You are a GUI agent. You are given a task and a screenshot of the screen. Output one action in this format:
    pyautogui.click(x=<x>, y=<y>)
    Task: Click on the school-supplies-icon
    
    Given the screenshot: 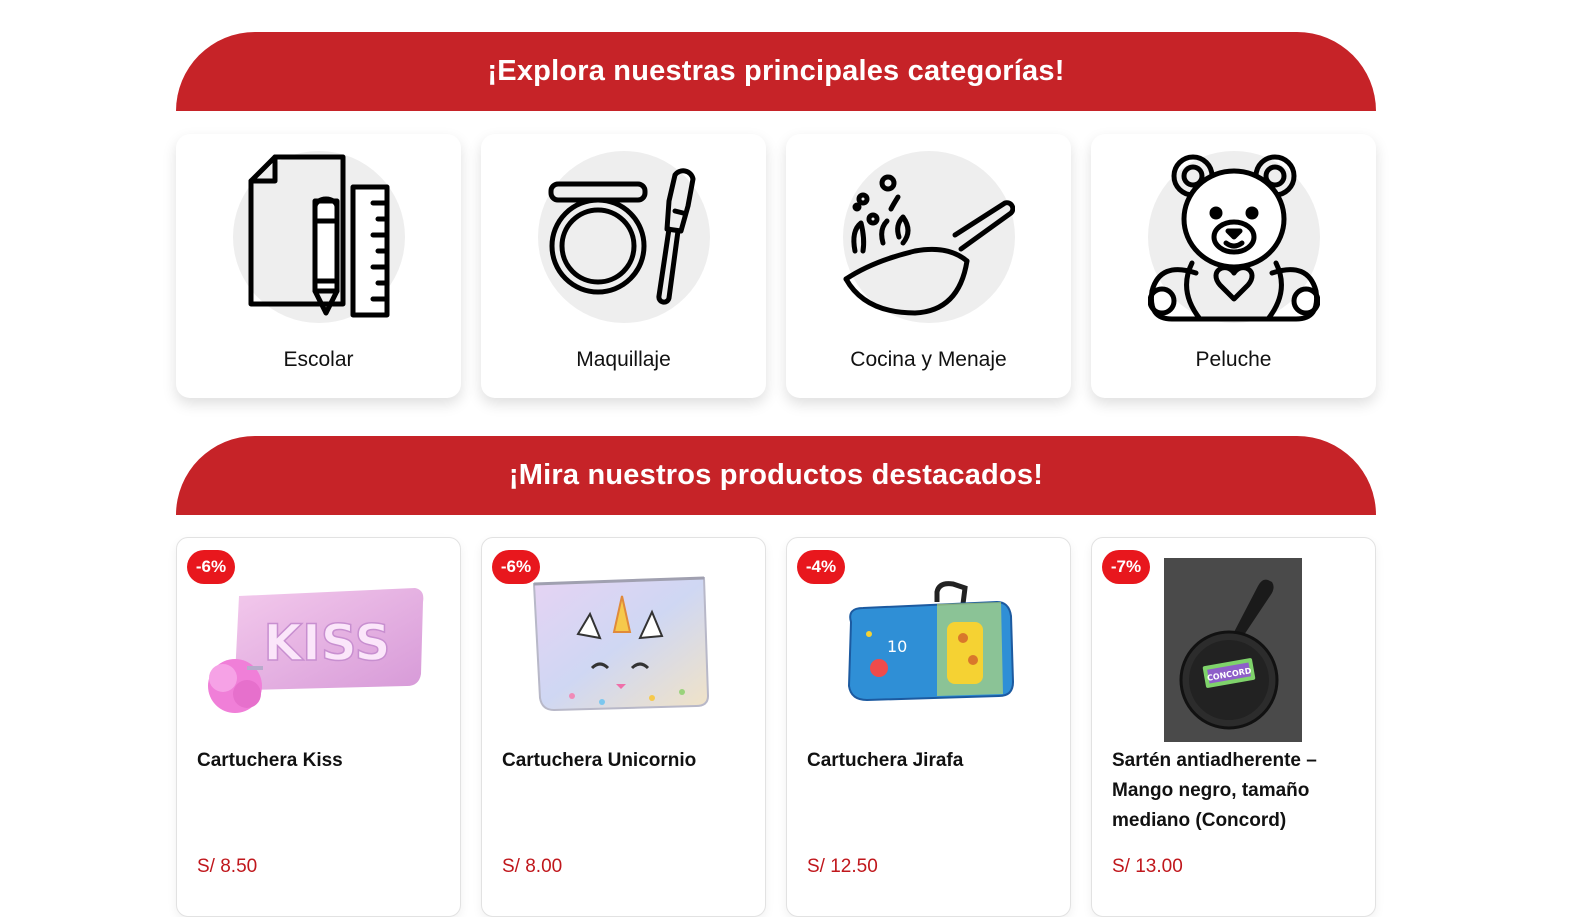 What is the action you would take?
    pyautogui.click(x=318, y=237)
    